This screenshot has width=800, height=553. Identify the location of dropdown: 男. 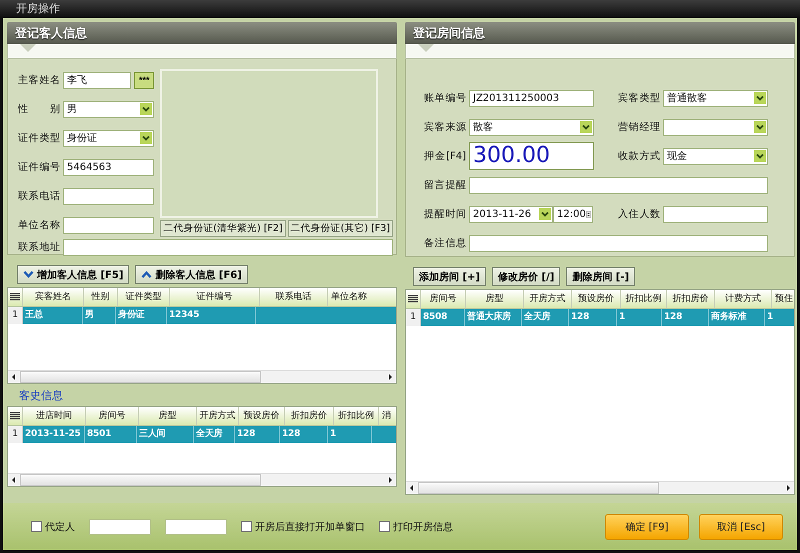
(108, 109).